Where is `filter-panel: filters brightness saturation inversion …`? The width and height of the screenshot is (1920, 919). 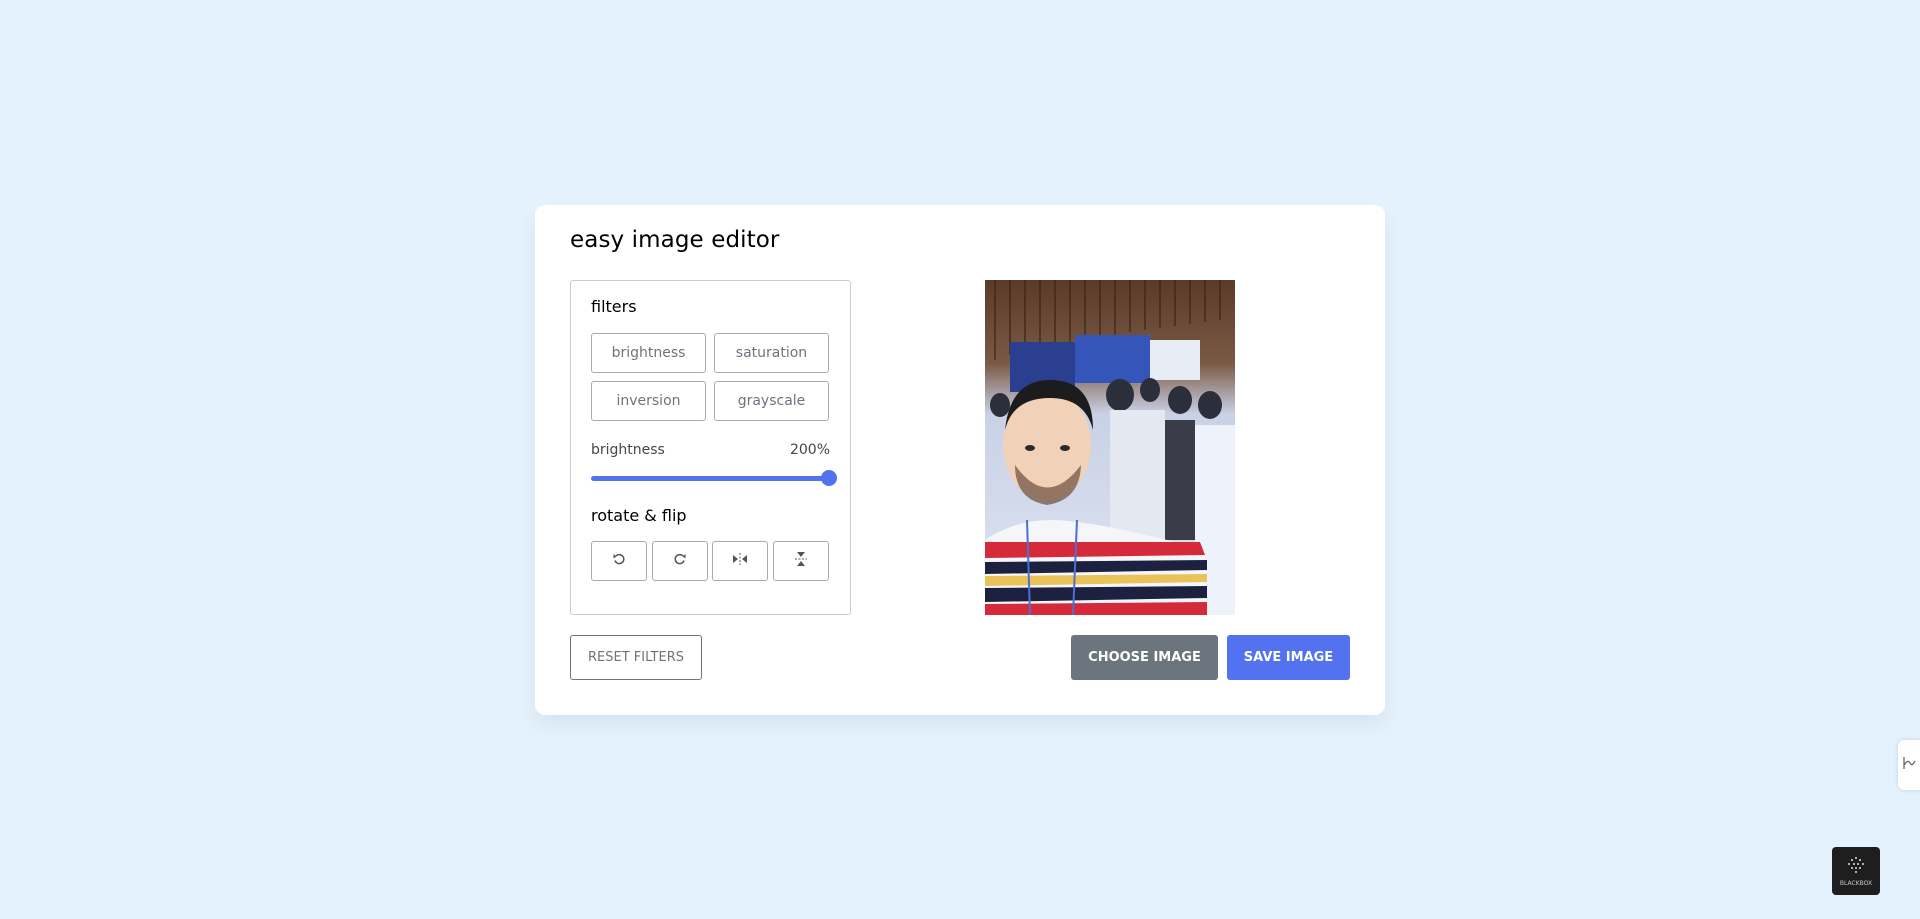
filter-panel: filters brightness saturation inversion … is located at coordinates (710, 447).